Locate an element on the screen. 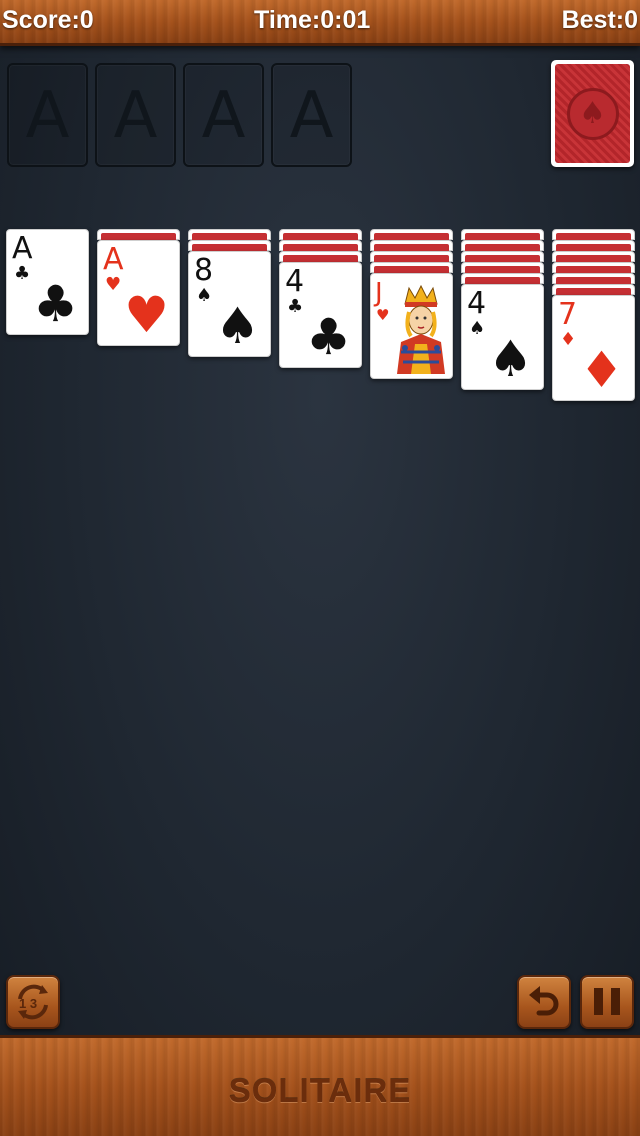 This screenshot has width=640, height=1136. playing-card: A ♥ ♥ is located at coordinates (138, 293).